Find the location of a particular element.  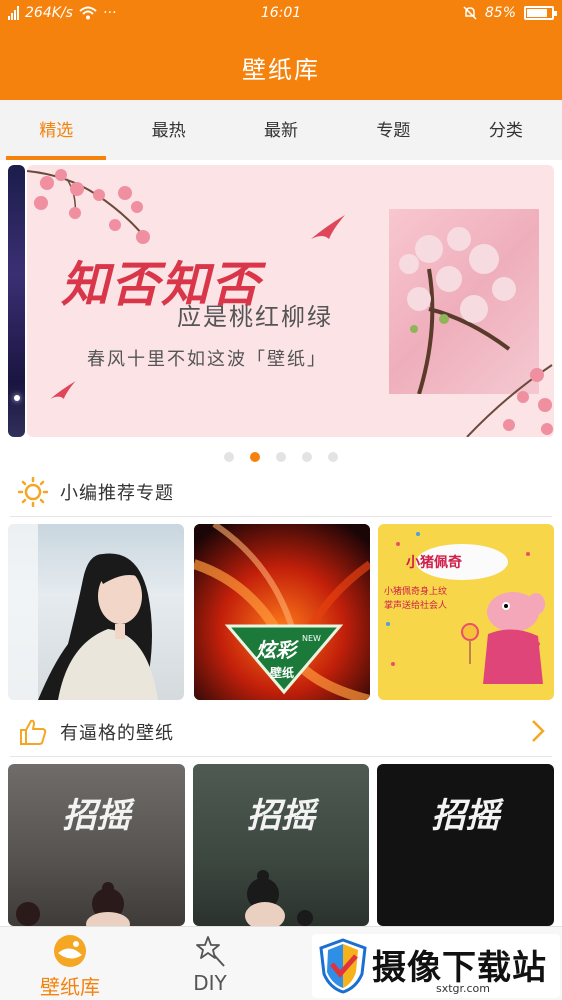

battery-fill is located at coordinates (537, 13).